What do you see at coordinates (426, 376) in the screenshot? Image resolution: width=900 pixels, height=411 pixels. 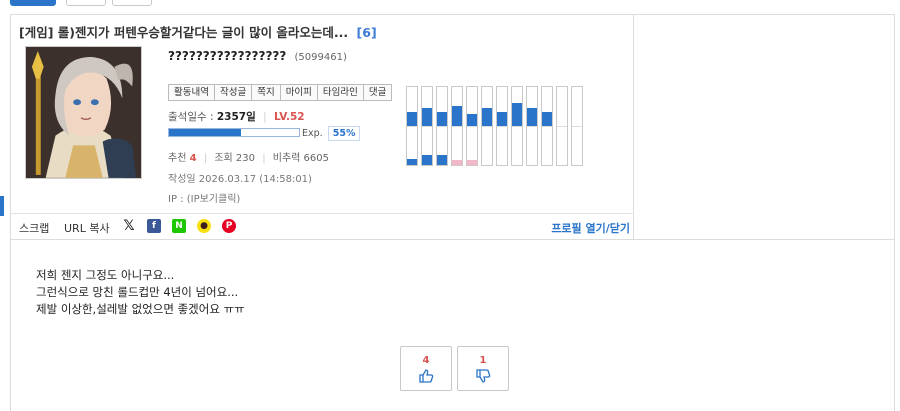 I see `thumbs-up-icon` at bounding box center [426, 376].